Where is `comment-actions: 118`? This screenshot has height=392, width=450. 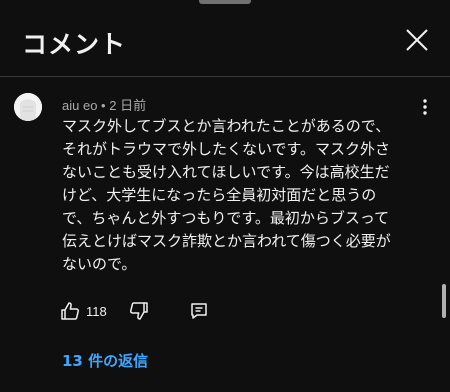 comment-actions: 118 is located at coordinates (134, 311).